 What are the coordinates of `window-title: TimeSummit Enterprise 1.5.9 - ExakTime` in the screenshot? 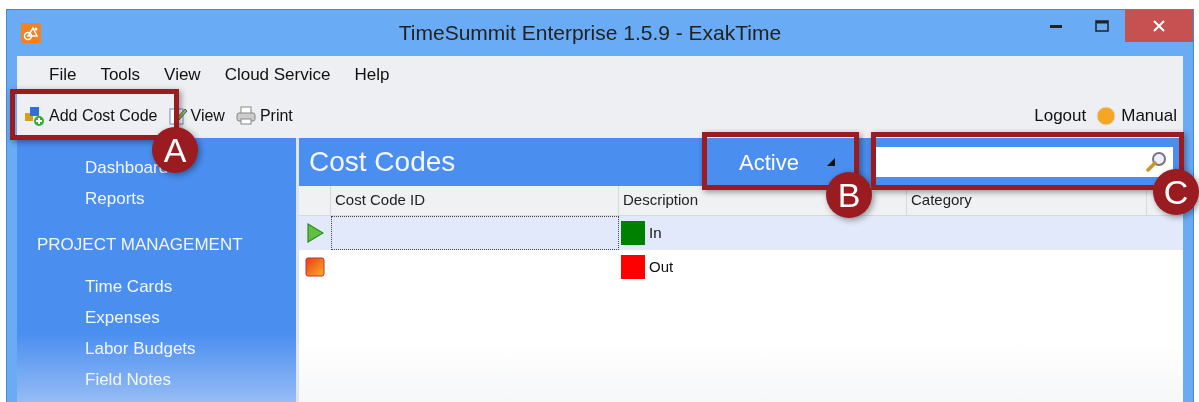 It's located at (590, 33).